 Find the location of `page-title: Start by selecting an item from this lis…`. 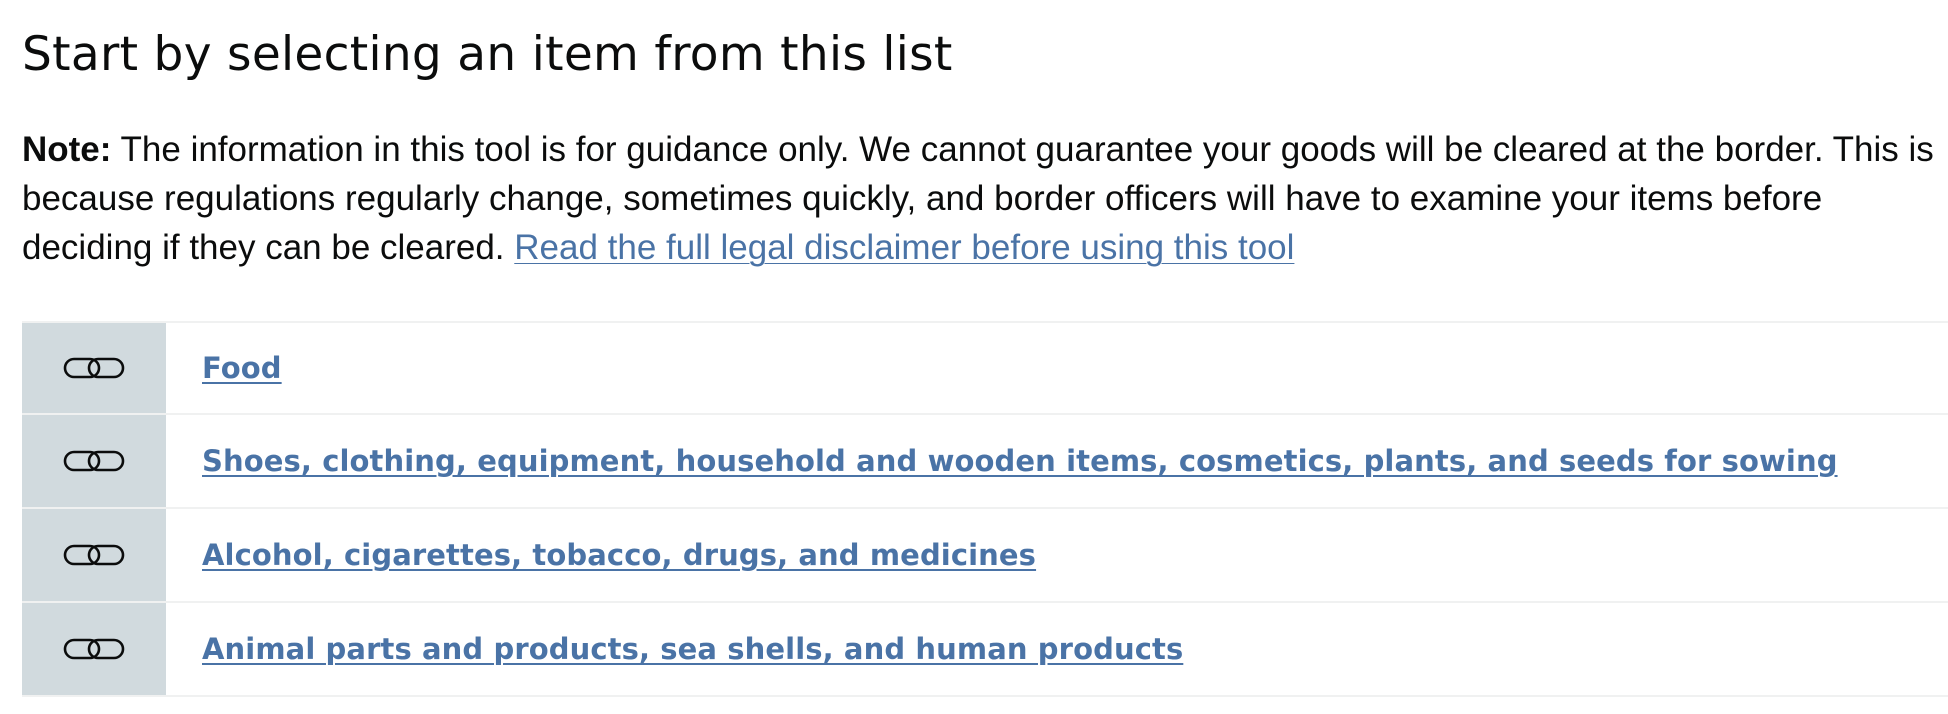

page-title: Start by selecting an item from this lis… is located at coordinates (487, 54).